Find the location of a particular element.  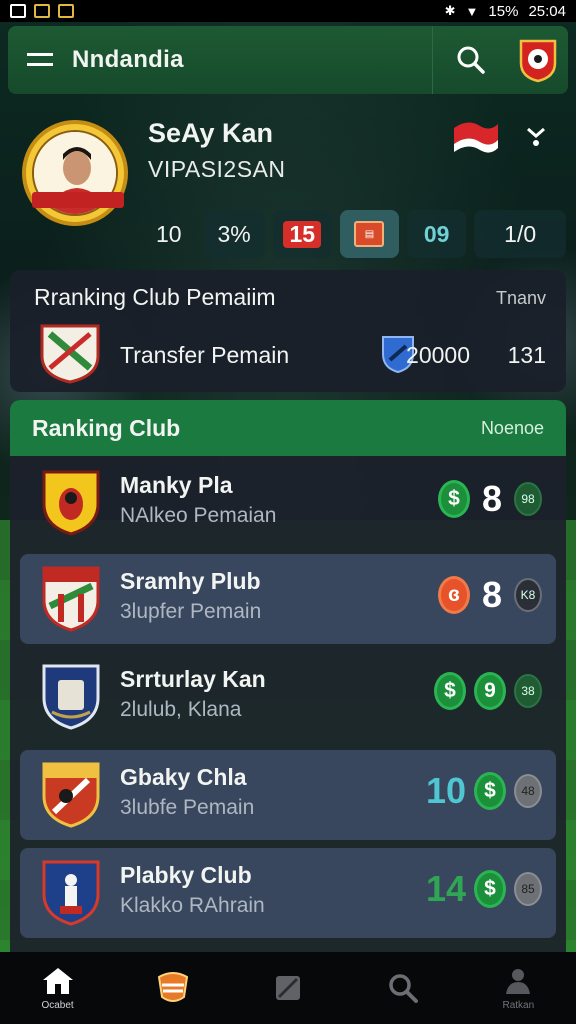

club-stats: 14 $ 85 is located at coordinates (484, 889).